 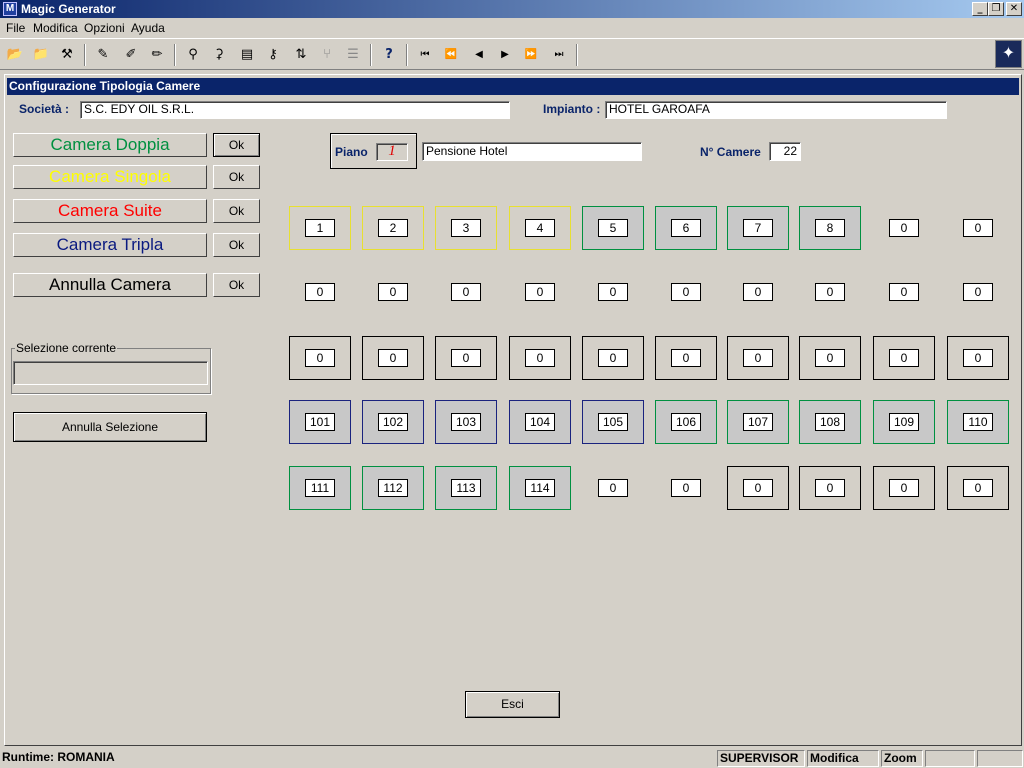 I want to click on room-cell: 110, so click(x=978, y=422).